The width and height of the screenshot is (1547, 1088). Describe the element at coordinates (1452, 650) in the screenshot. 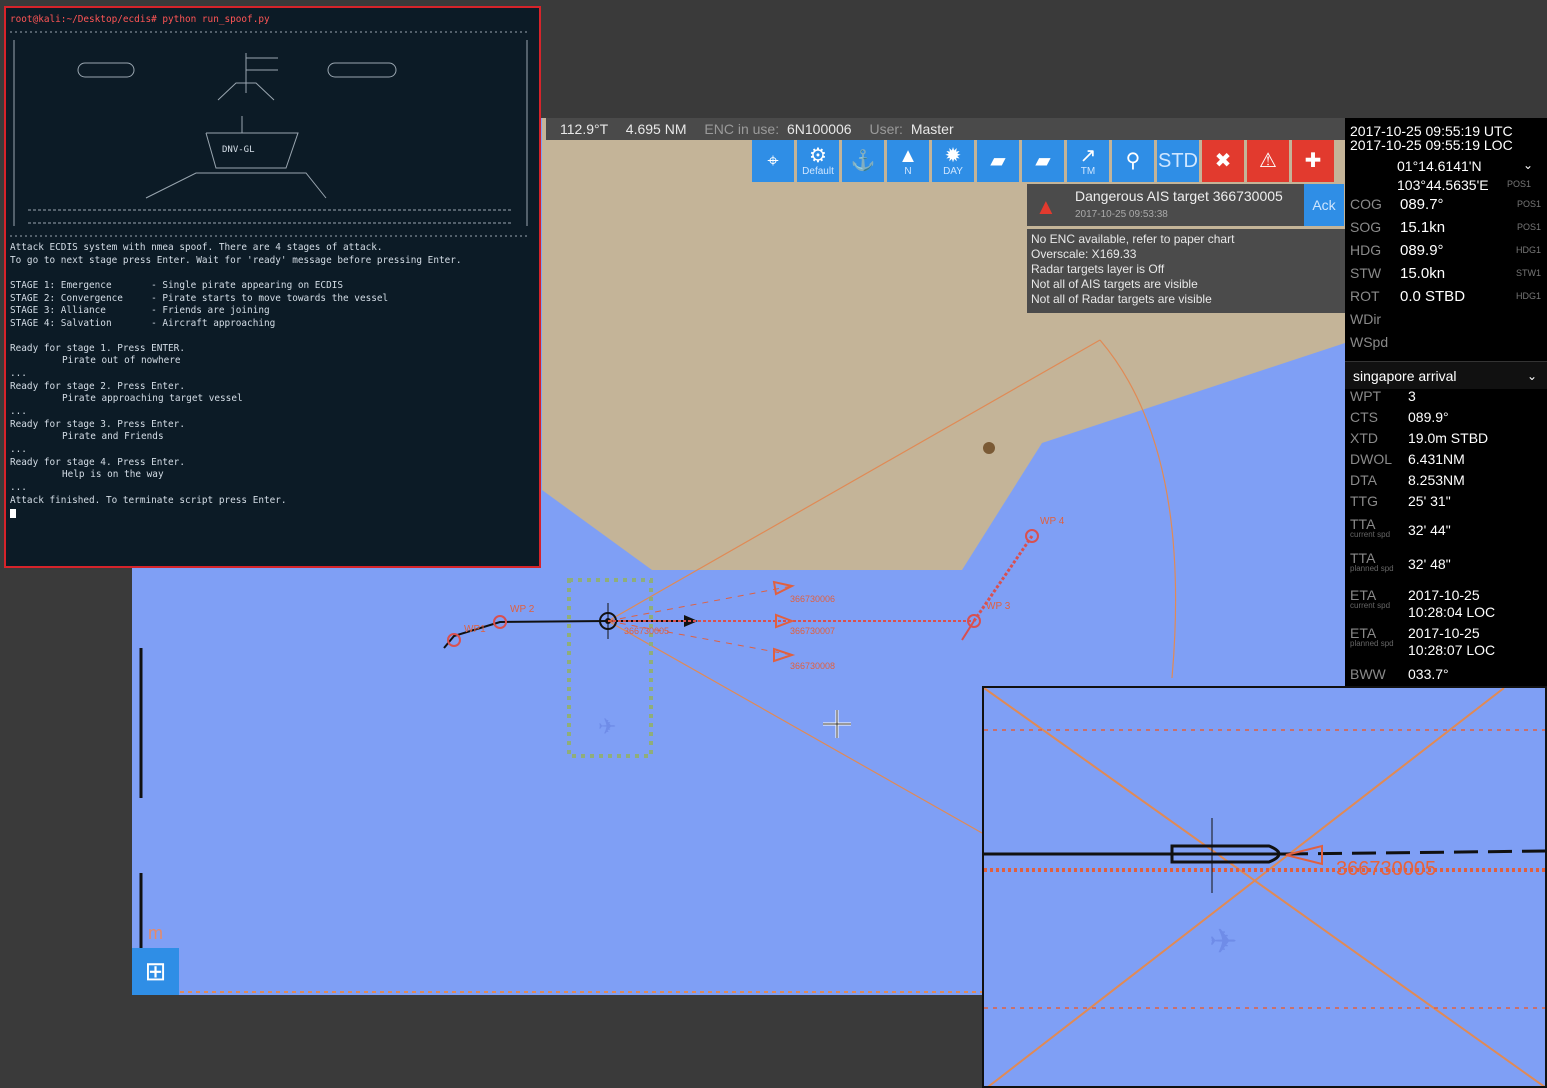

I see `route-value-2: 10:28:07 LOC` at that location.